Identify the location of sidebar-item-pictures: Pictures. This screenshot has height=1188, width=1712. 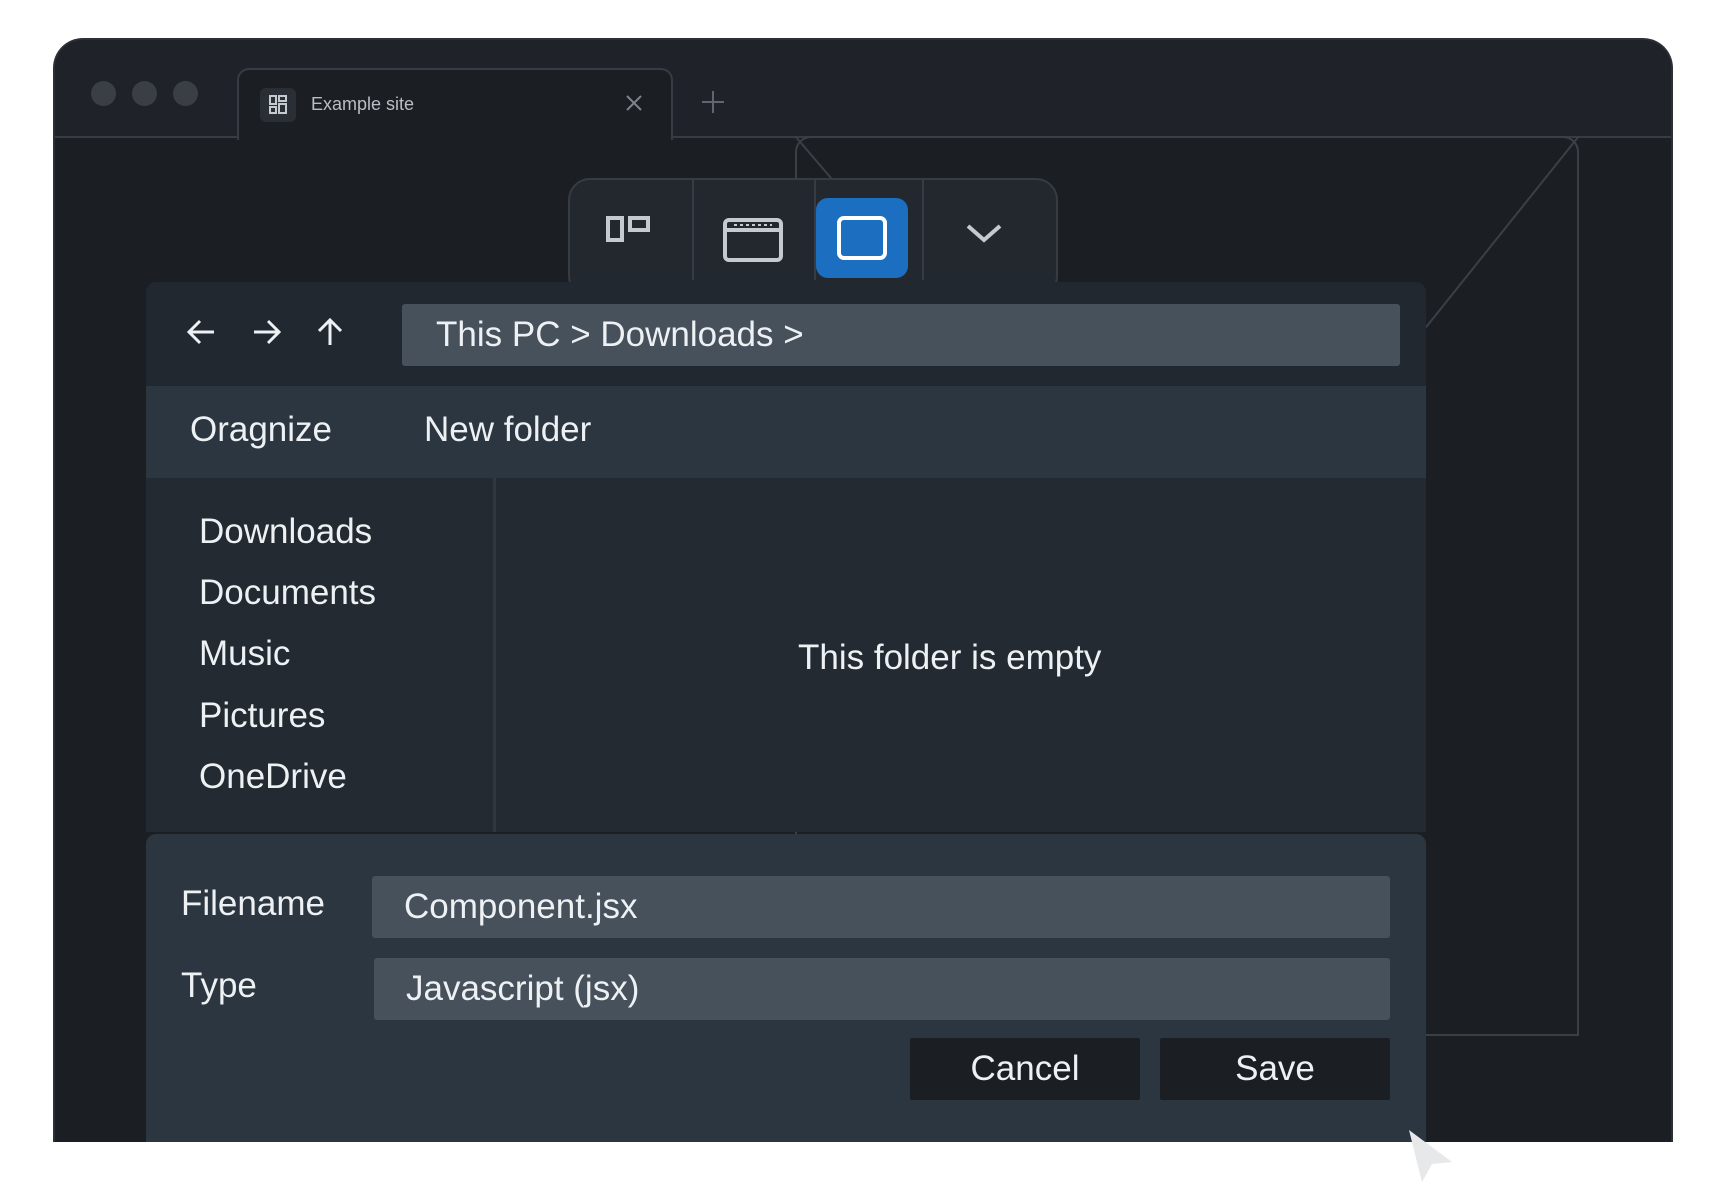
(262, 716).